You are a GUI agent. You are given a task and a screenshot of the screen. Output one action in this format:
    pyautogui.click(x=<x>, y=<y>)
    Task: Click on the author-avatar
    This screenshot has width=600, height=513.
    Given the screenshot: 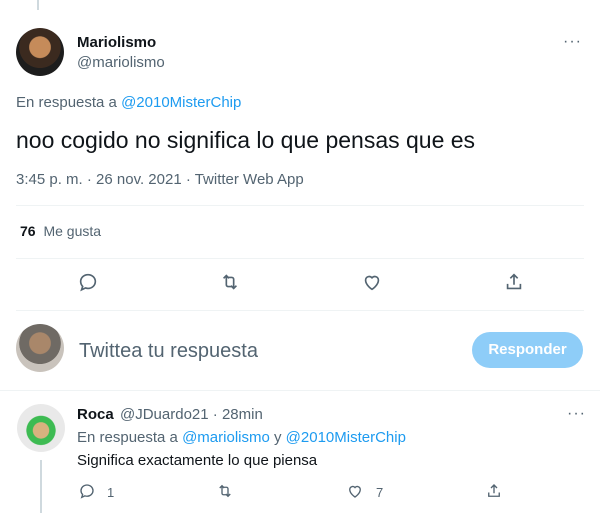 What is the action you would take?
    pyautogui.click(x=40, y=52)
    